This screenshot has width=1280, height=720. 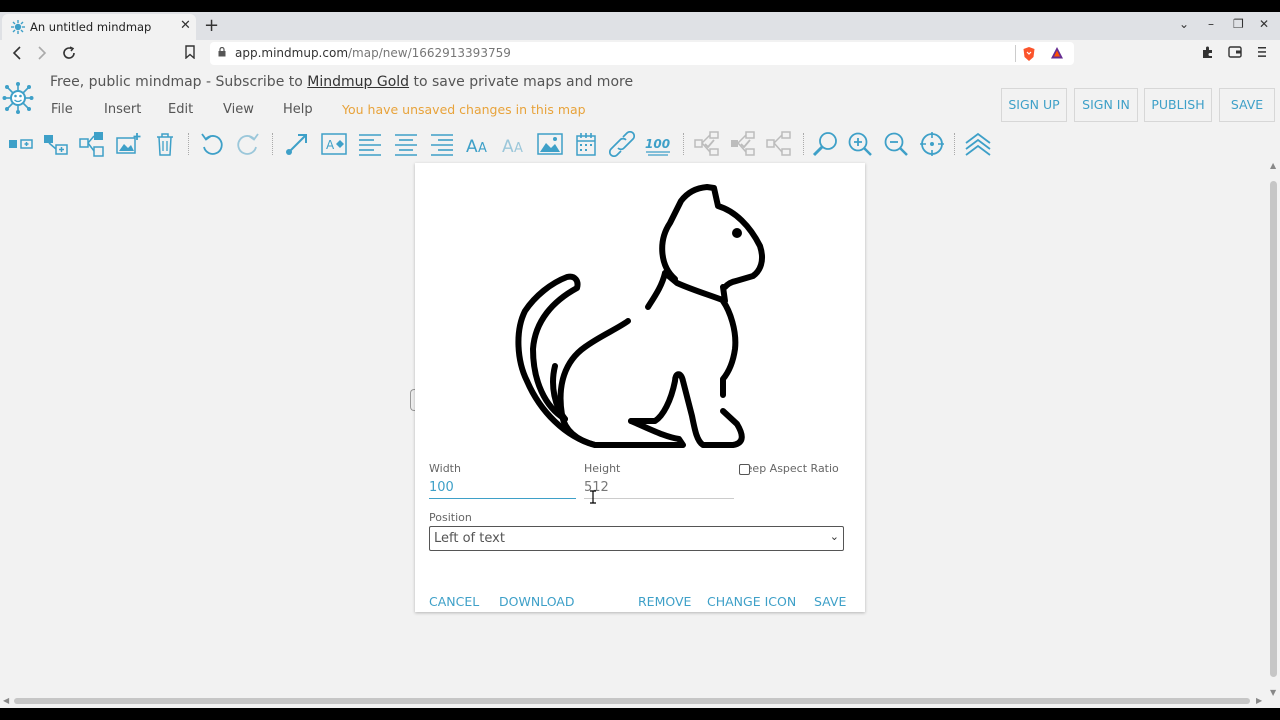 I want to click on height-label: Height, so click(x=602, y=468).